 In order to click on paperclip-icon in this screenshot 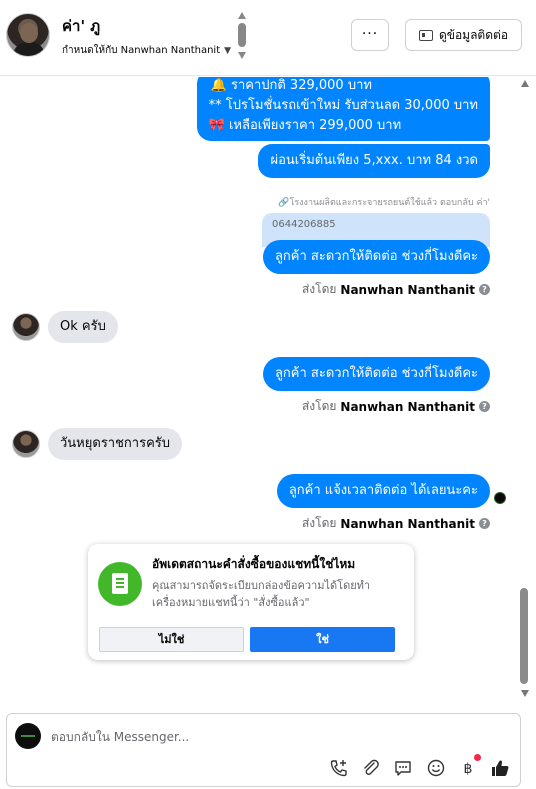, I will do `click(371, 768)`.